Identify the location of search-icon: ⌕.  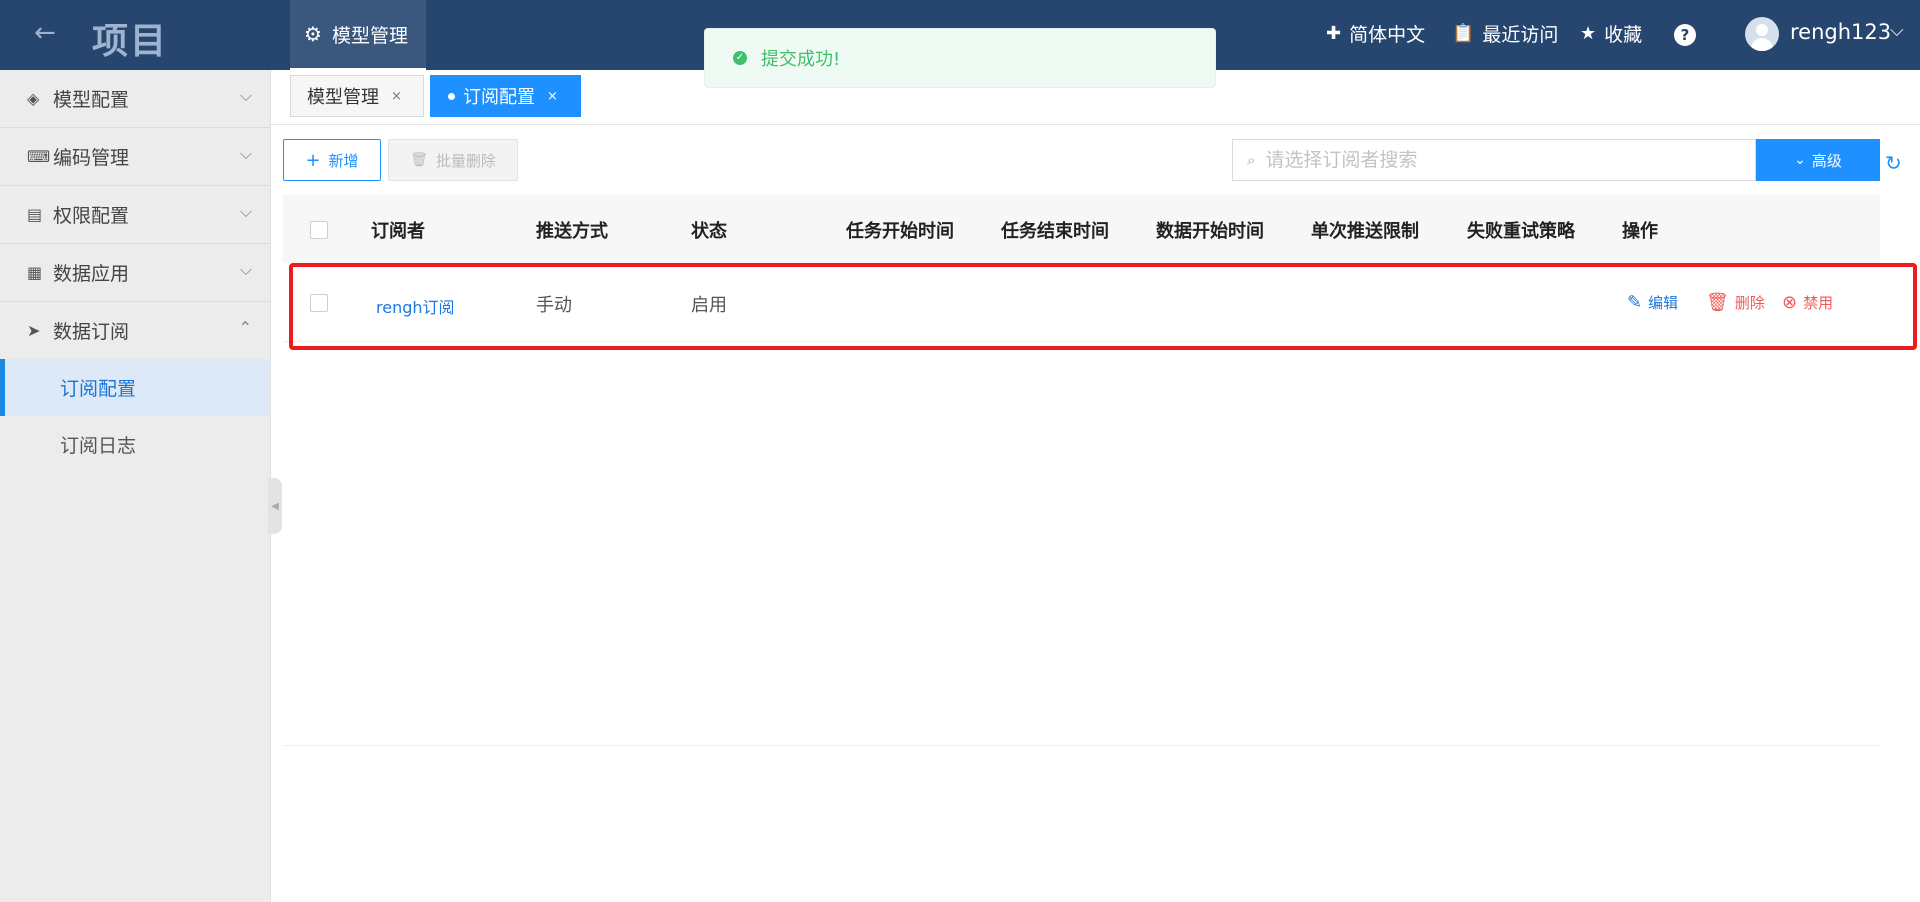
(1251, 160).